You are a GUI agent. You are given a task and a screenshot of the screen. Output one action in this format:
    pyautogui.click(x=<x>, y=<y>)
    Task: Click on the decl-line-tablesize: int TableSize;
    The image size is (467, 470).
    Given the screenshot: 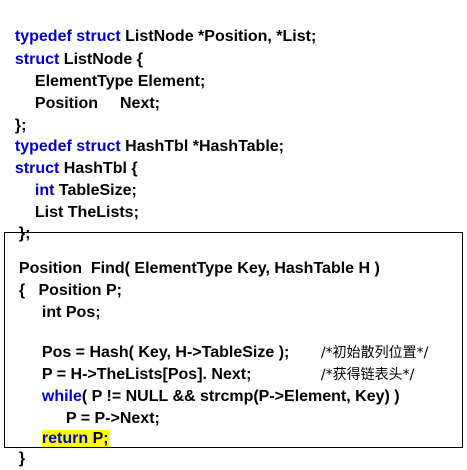 What is the action you would take?
    pyautogui.click(x=81, y=178)
    